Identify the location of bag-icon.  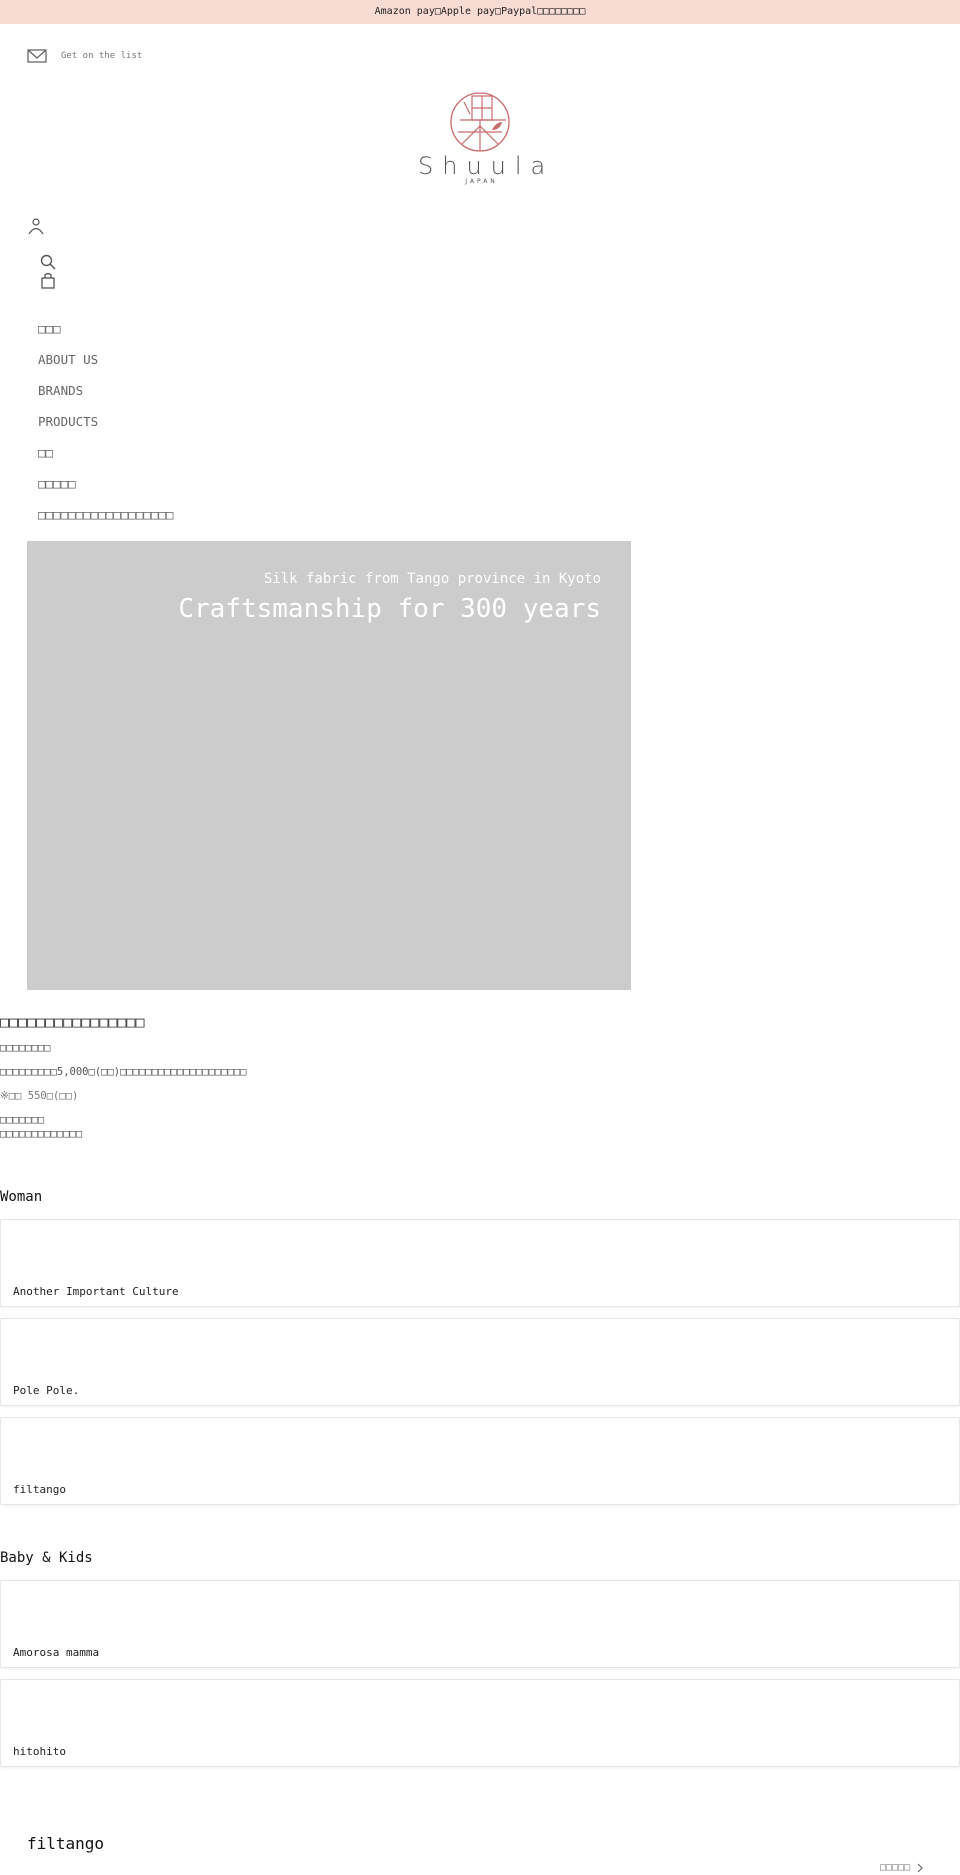
(48, 280).